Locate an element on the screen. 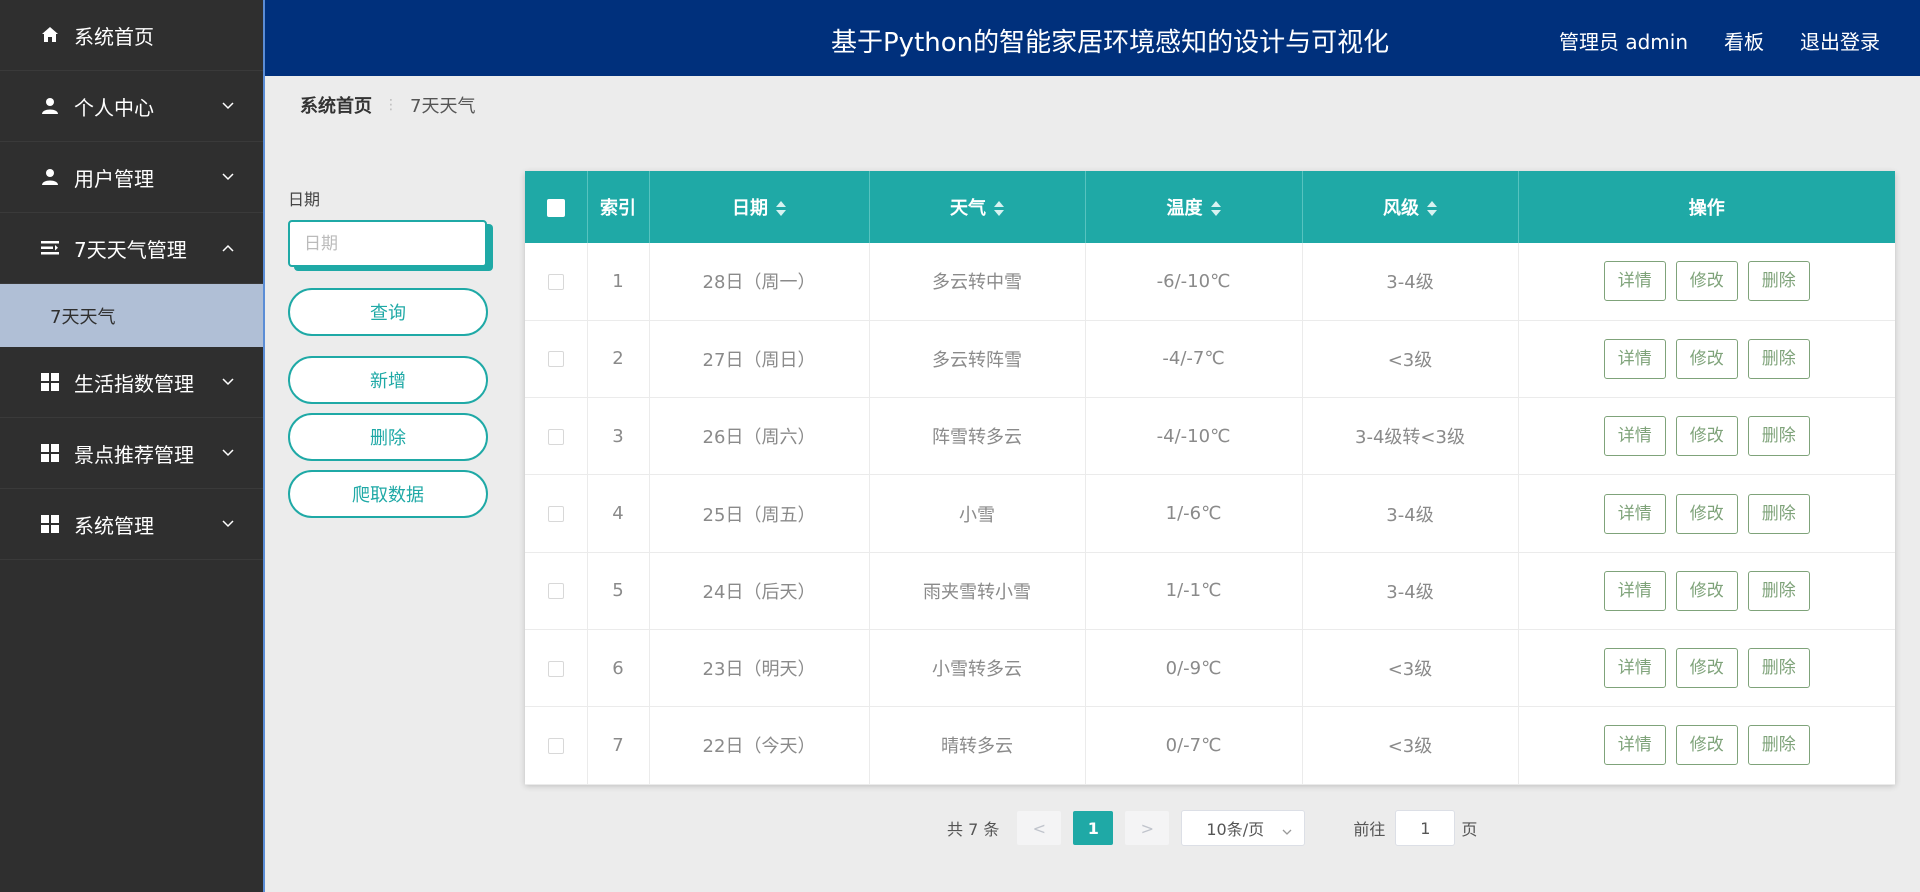 The width and height of the screenshot is (1920, 892). sidebar-item-weather-management: 7天天气管理 is located at coordinates (131, 248).